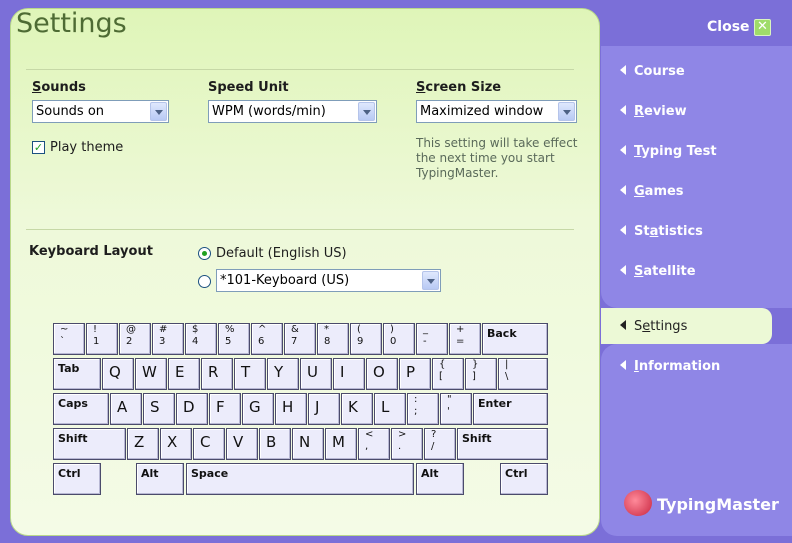  Describe the element at coordinates (653, 111) in the screenshot. I see `sidebar-item-review: Review` at that location.